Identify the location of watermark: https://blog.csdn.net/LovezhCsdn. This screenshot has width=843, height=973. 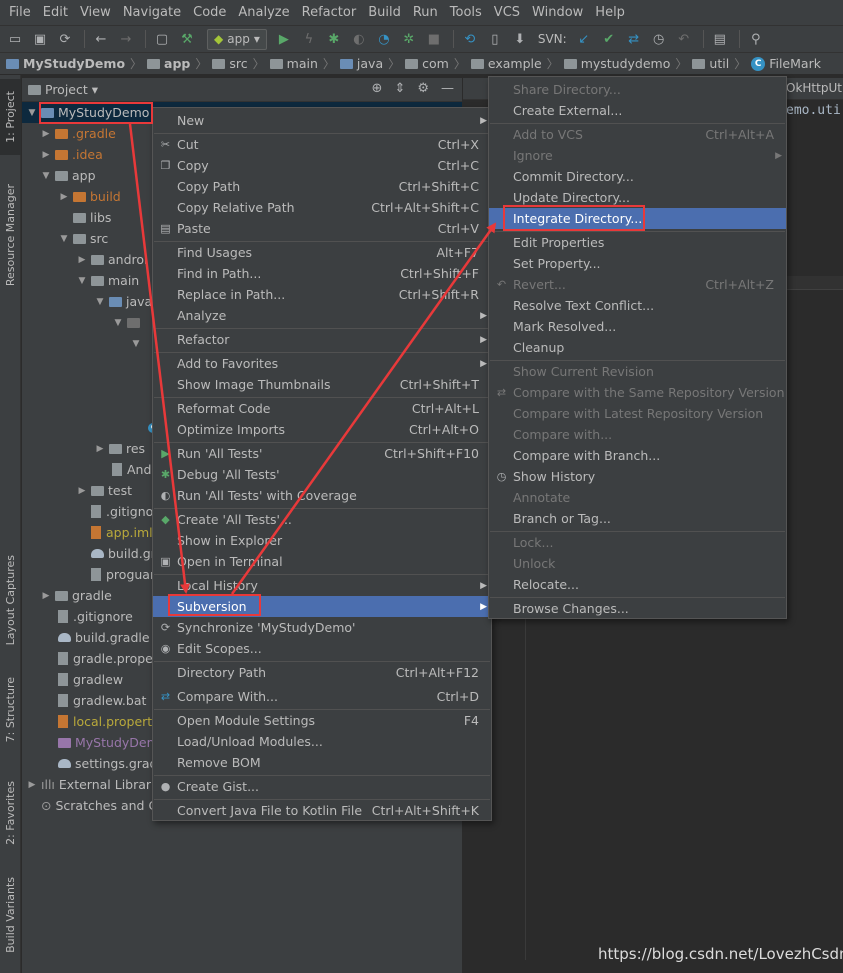
(720, 954).